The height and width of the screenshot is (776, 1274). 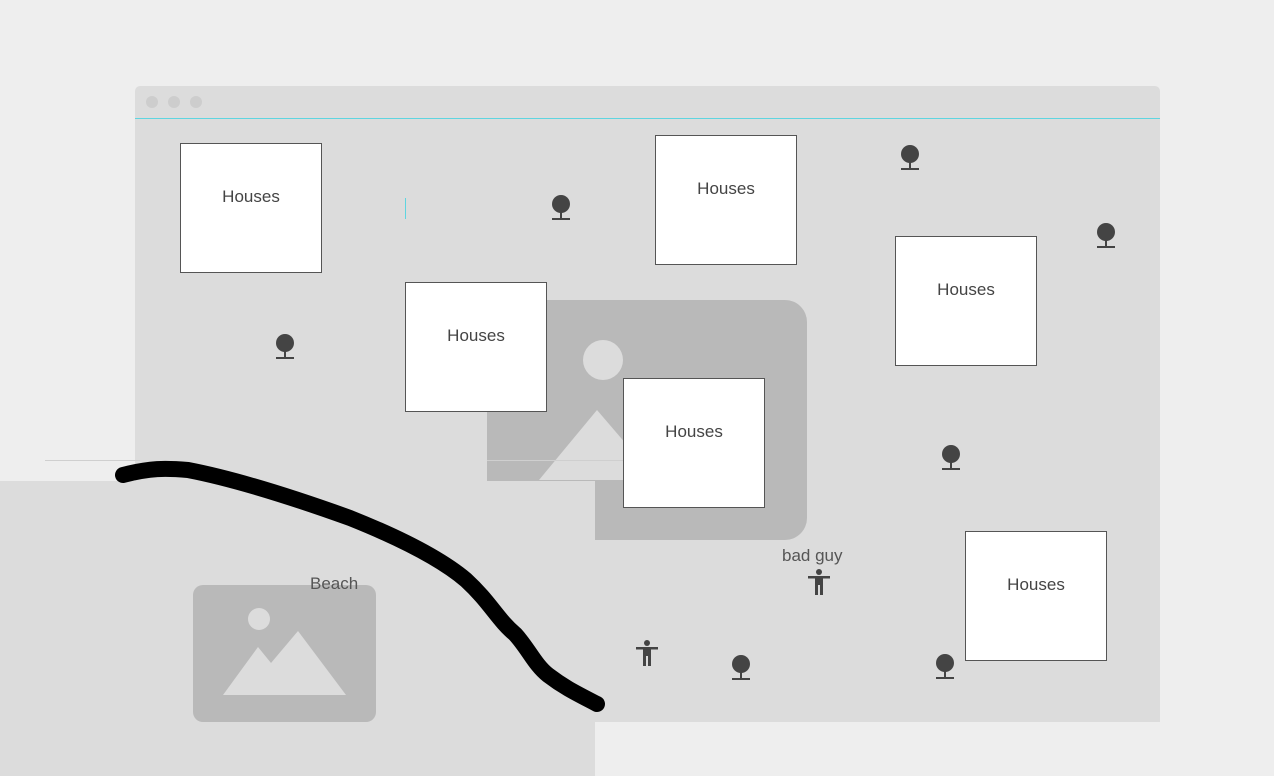 What do you see at coordinates (360, 586) in the screenshot?
I see `shoreline-stroke` at bounding box center [360, 586].